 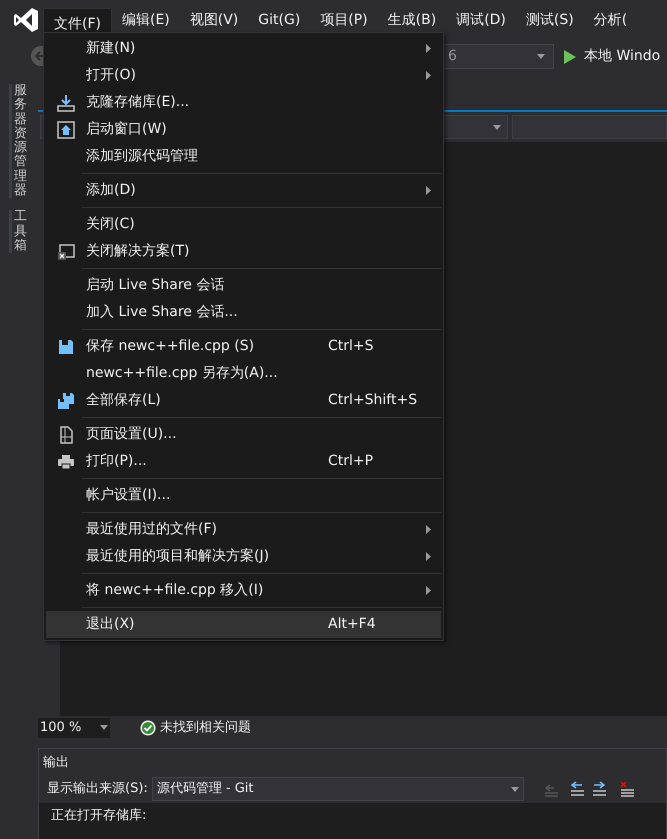 What do you see at coordinates (66, 461) in the screenshot?
I see `printer-icon` at bounding box center [66, 461].